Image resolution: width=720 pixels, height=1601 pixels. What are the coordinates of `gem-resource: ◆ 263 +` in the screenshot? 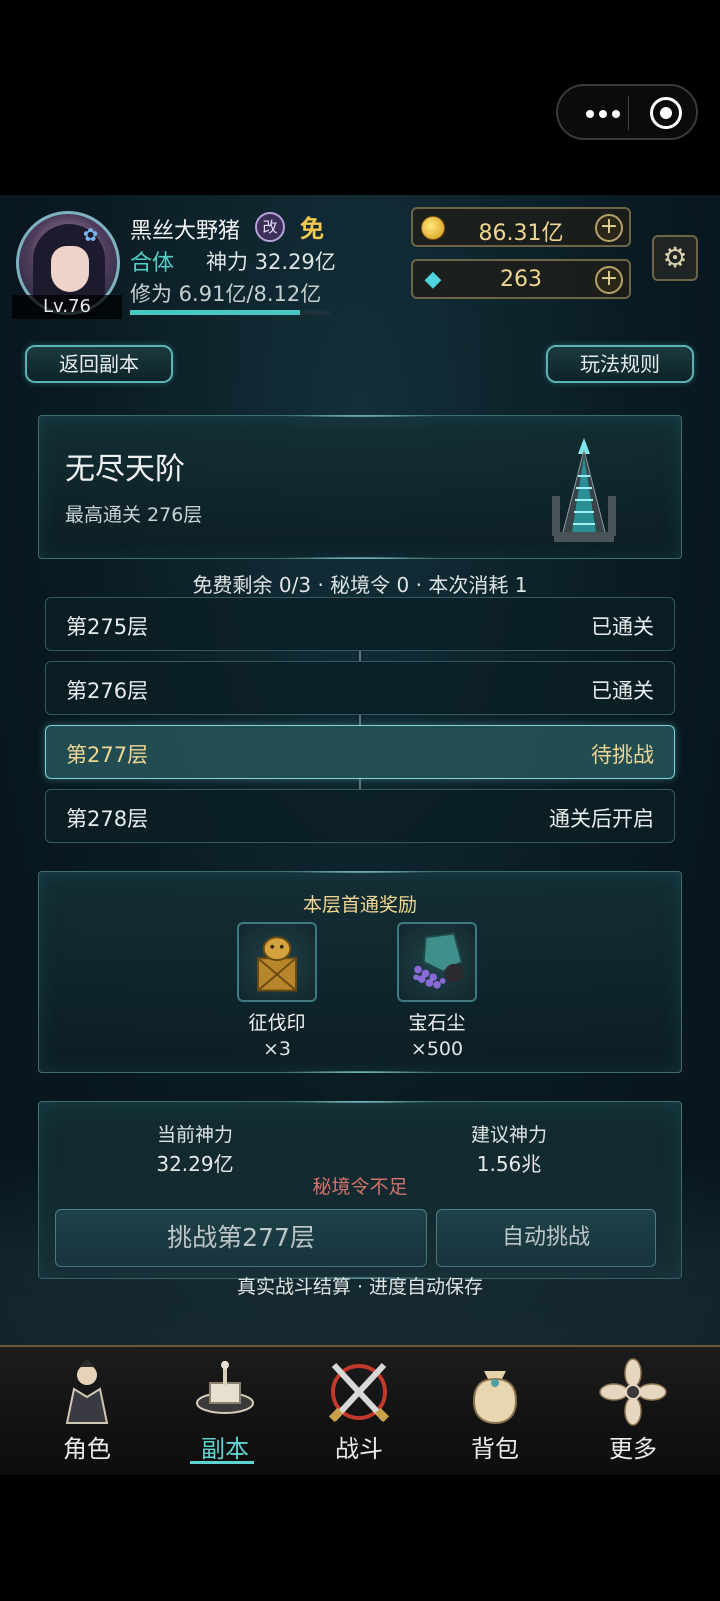 It's located at (521, 279).